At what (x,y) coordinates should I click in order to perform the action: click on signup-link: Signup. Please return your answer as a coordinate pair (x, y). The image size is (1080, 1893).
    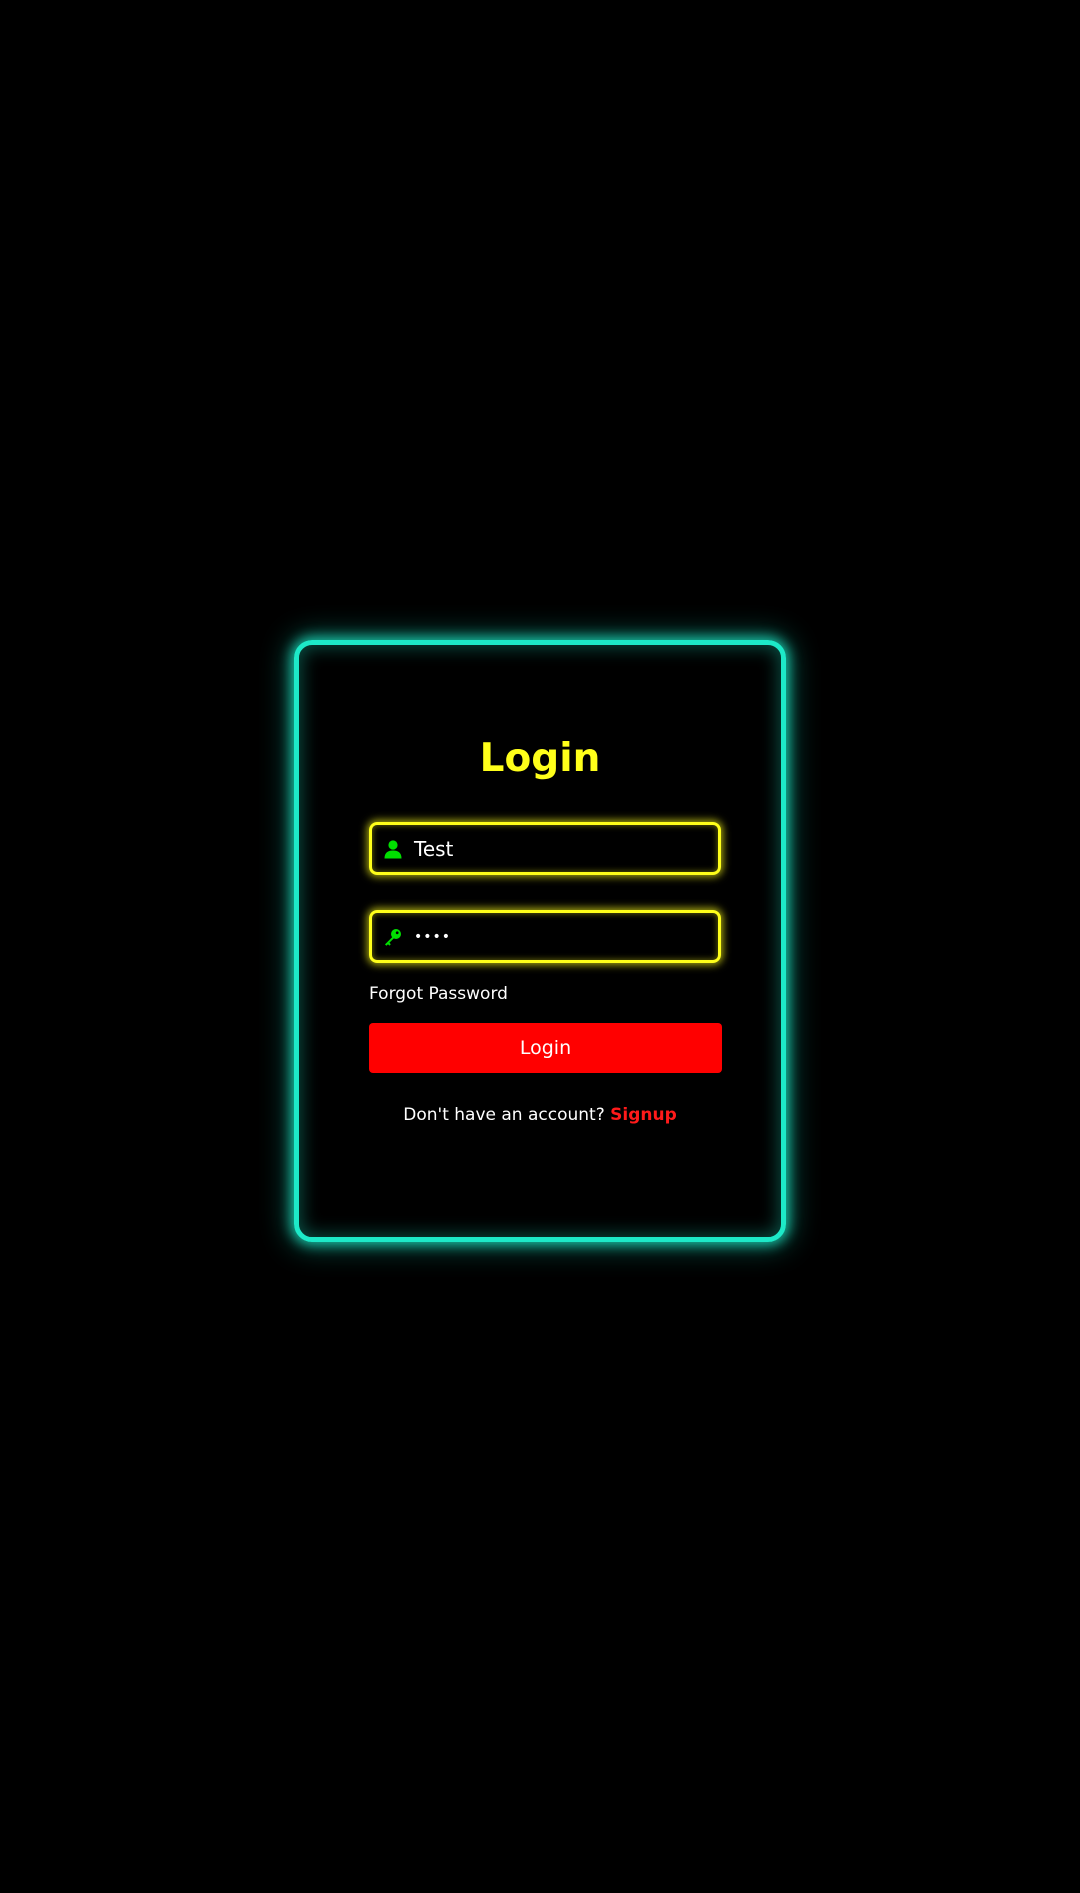
    Looking at the image, I should click on (643, 1115).